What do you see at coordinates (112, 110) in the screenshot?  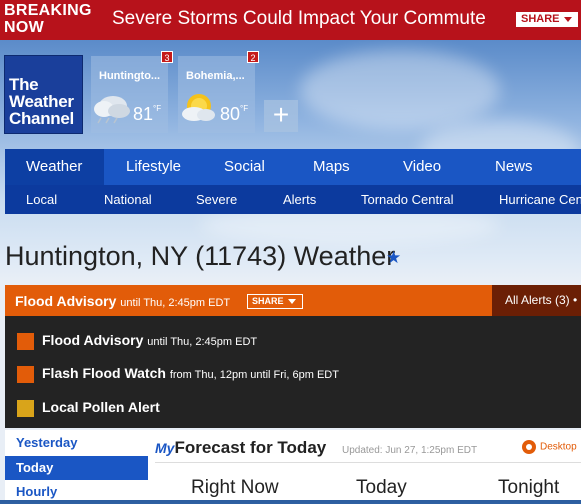 I see `partly-cloudy-icon` at bounding box center [112, 110].